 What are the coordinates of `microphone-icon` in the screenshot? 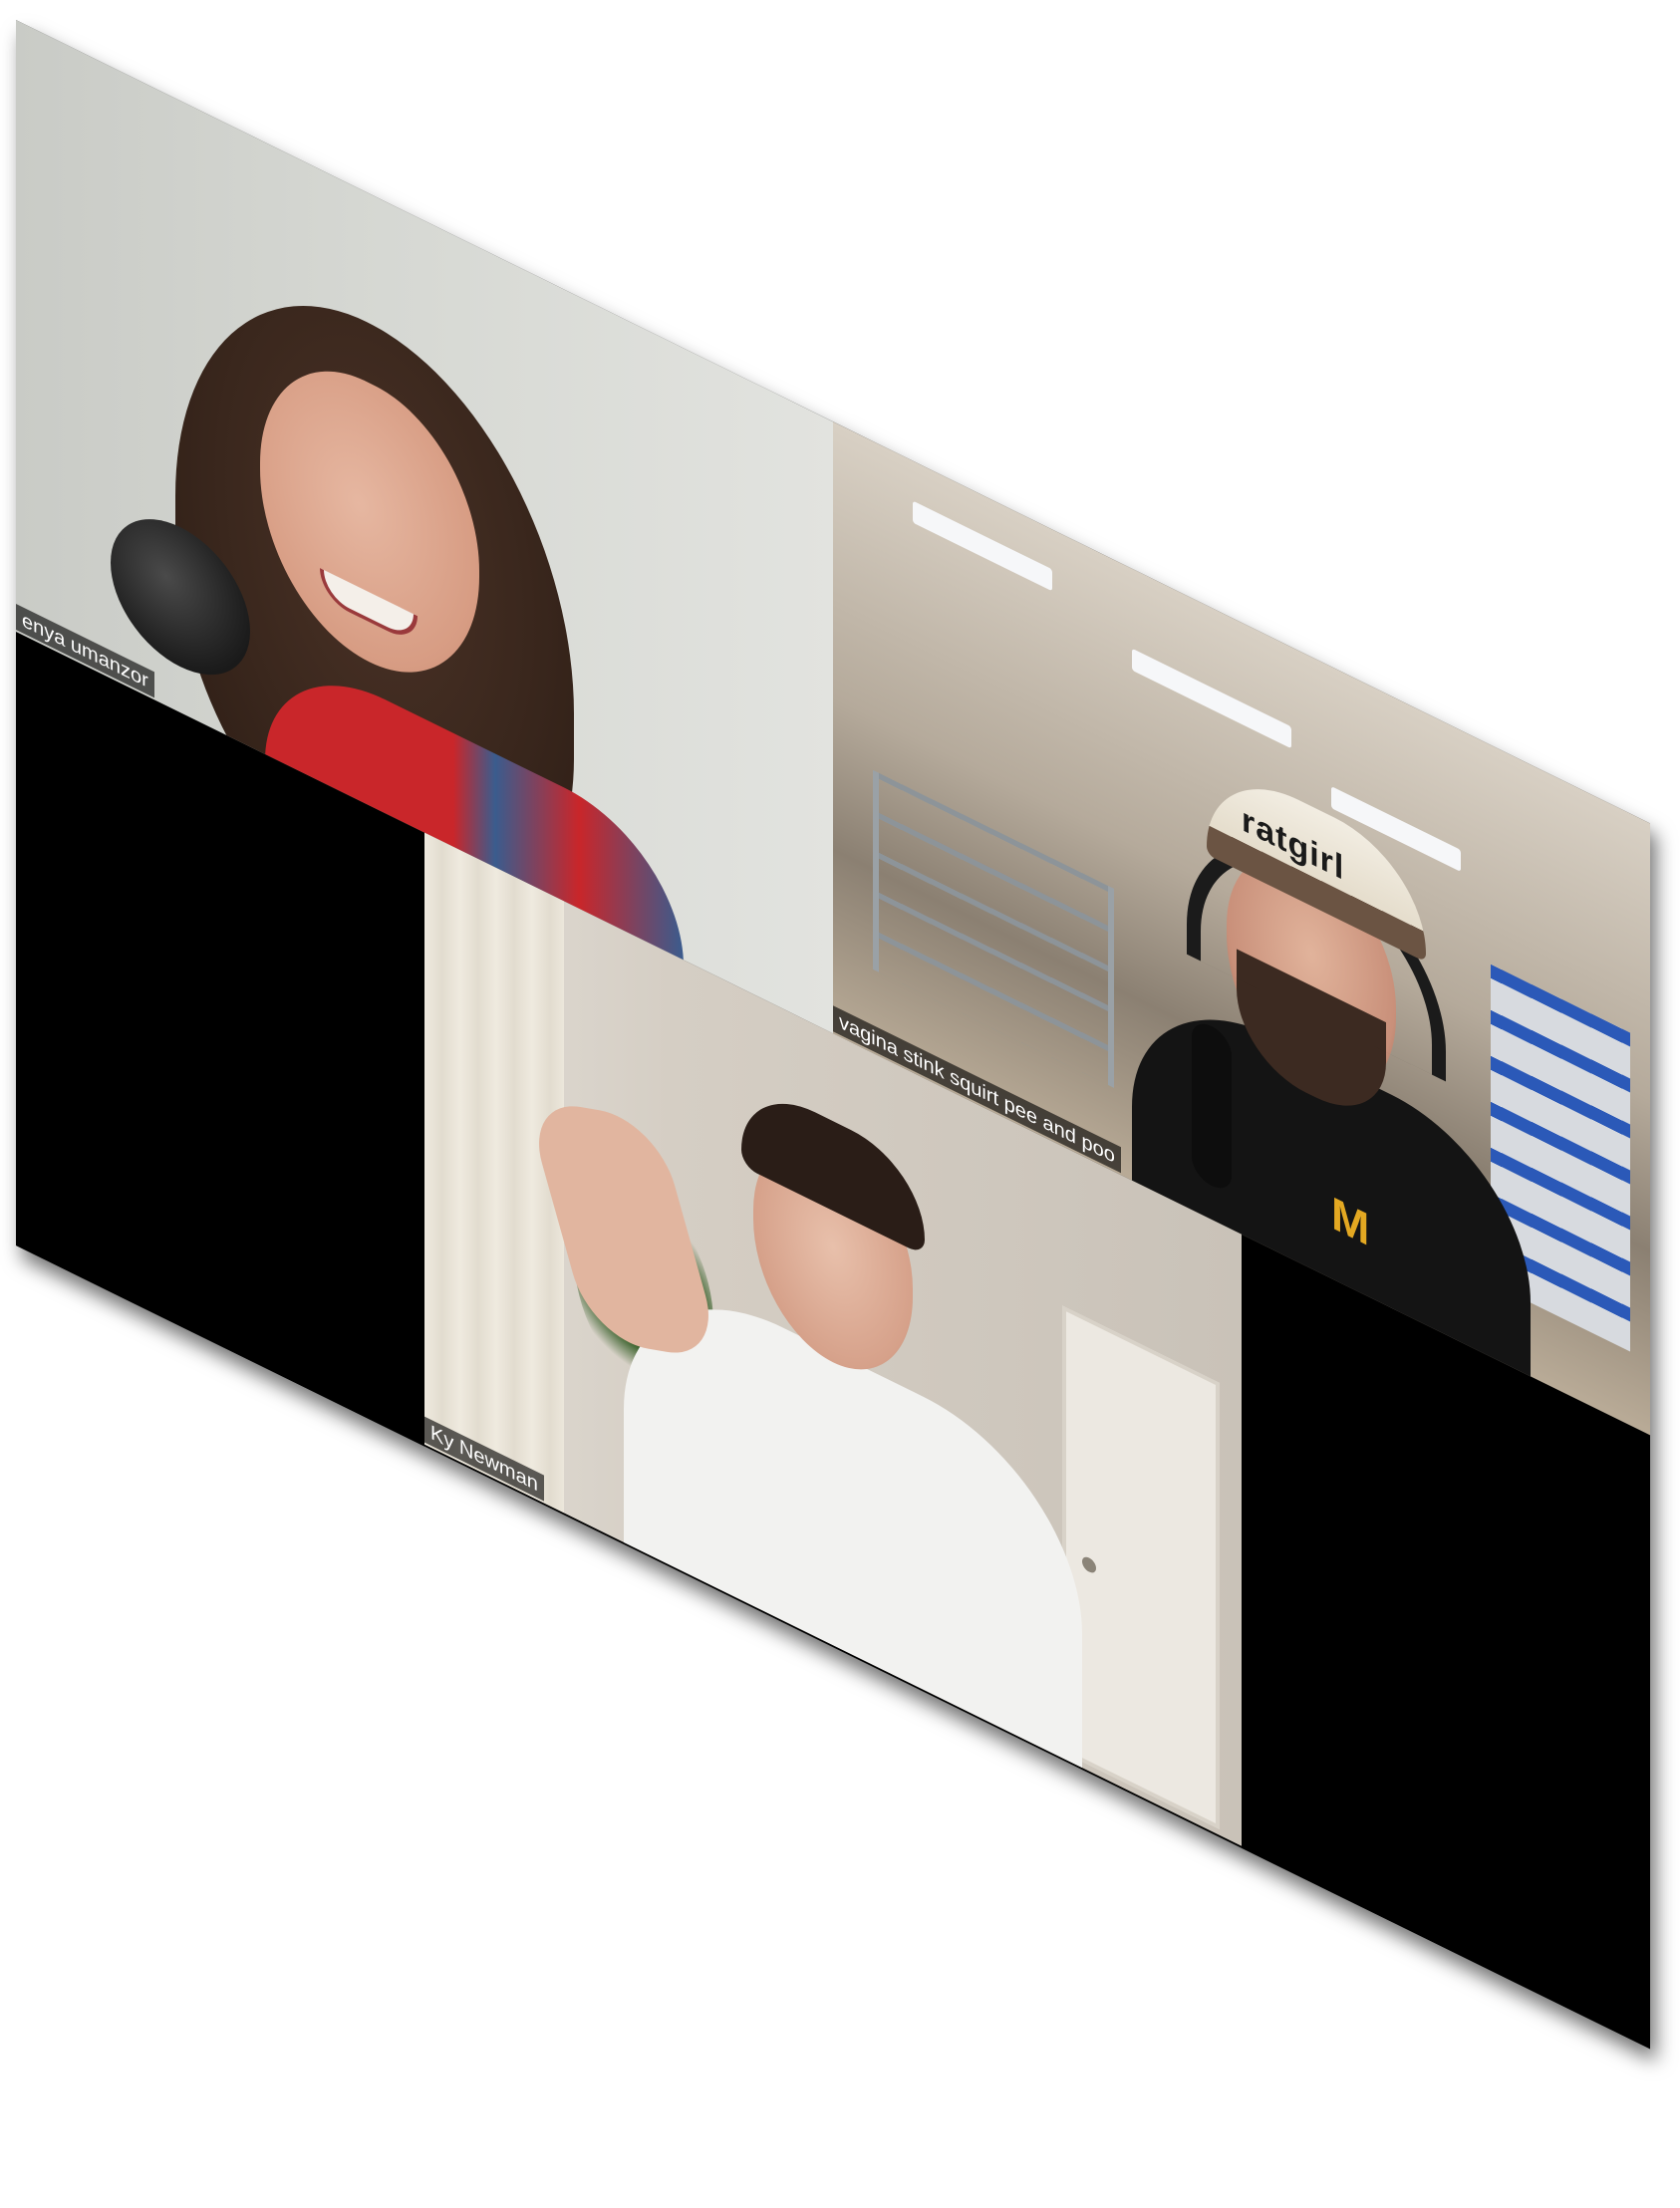 It's located at (1212, 1106).